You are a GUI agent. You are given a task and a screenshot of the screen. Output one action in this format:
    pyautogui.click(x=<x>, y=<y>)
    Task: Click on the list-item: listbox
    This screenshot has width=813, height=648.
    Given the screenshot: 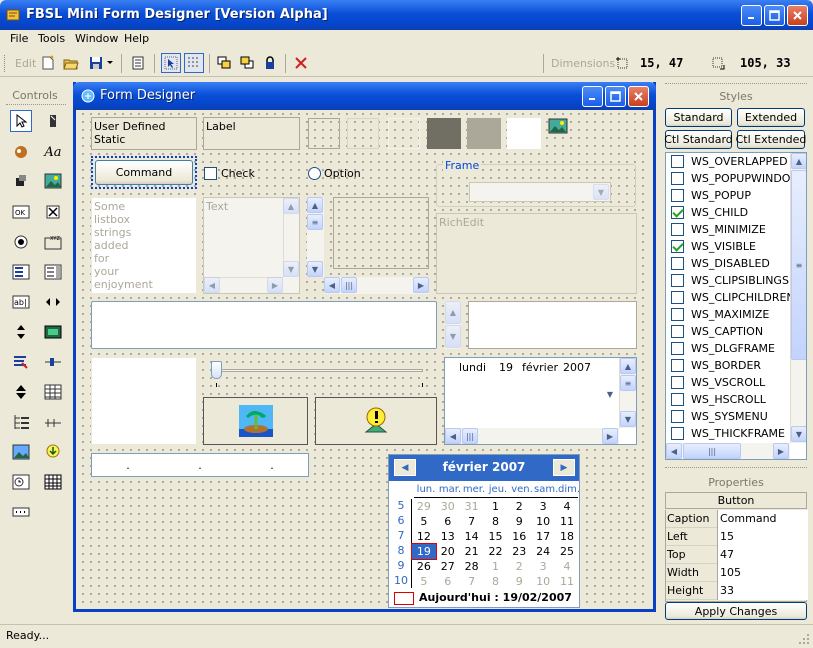 What is the action you would take?
    pyautogui.click(x=144, y=219)
    